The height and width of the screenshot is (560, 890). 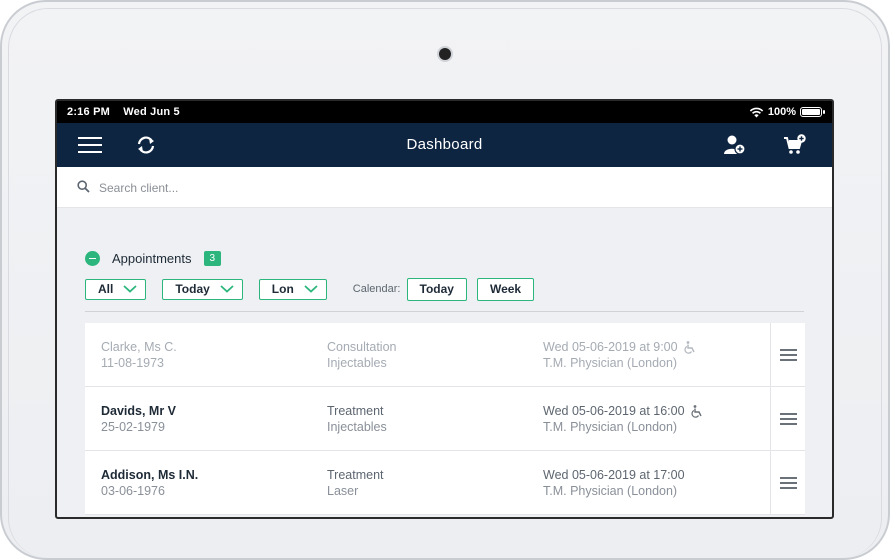 I want to click on appointment-type: Consultation, so click(x=362, y=347).